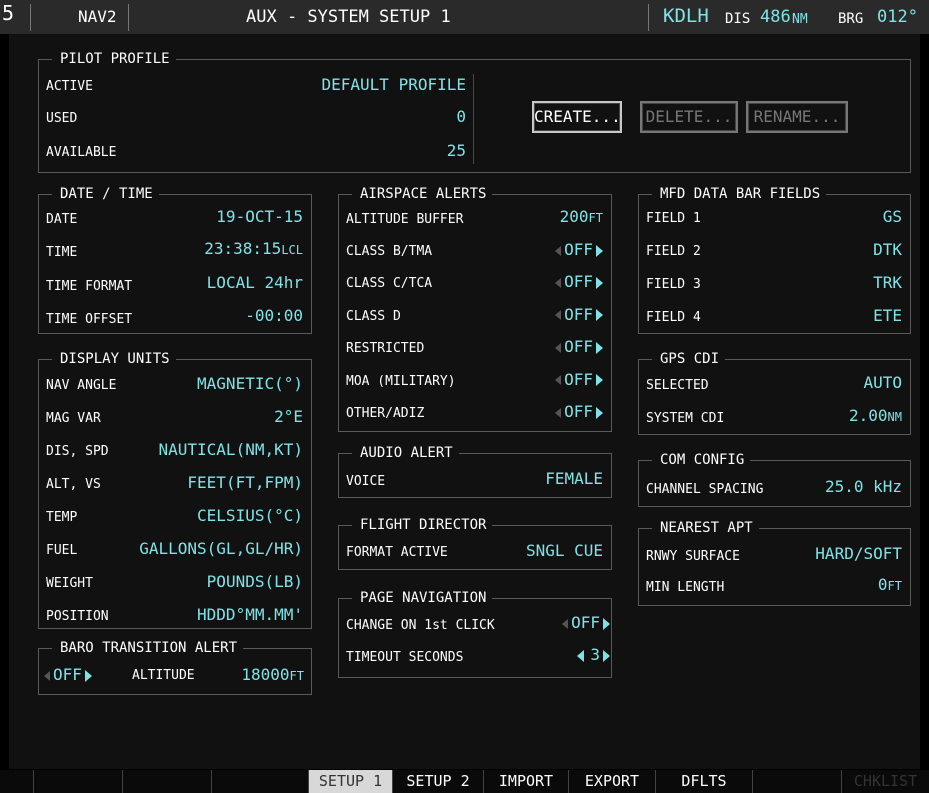  What do you see at coordinates (68, 675) in the screenshot?
I see `baro-alert-toggle: OFF` at bounding box center [68, 675].